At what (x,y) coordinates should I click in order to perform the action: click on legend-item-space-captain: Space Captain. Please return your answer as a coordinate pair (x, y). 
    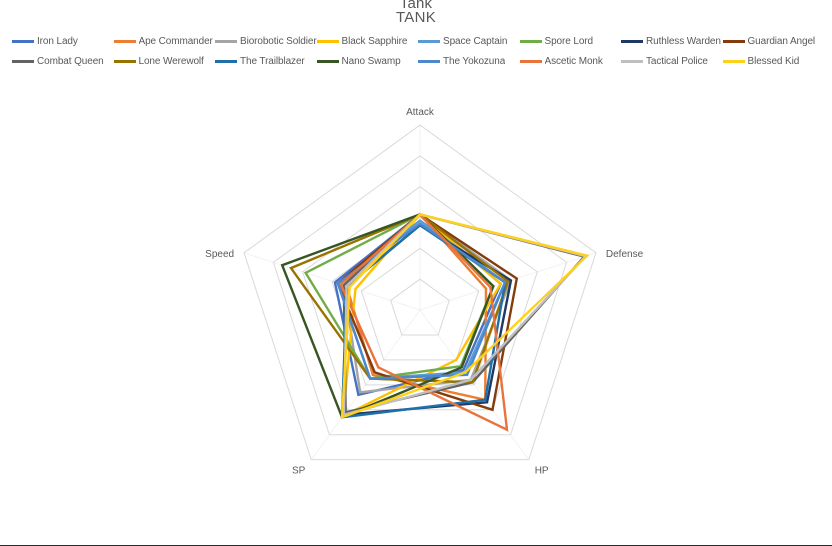
    Looking at the image, I should click on (469, 41).